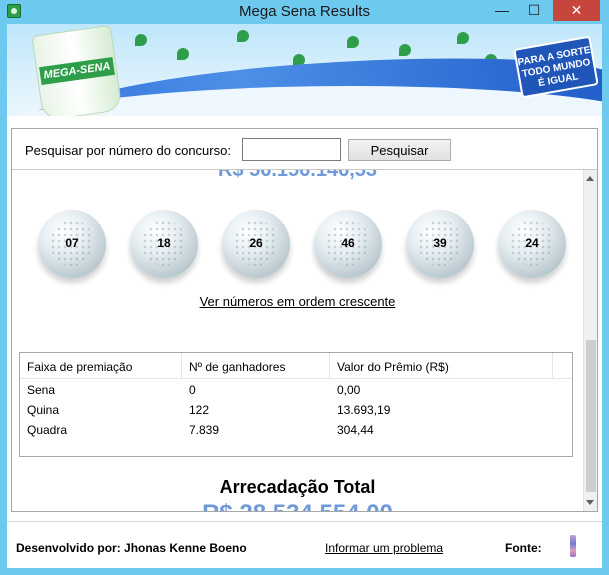 The height and width of the screenshot is (575, 609). Describe the element at coordinates (297, 487) in the screenshot. I see `total-collected-label: Arrecadação Total` at that location.